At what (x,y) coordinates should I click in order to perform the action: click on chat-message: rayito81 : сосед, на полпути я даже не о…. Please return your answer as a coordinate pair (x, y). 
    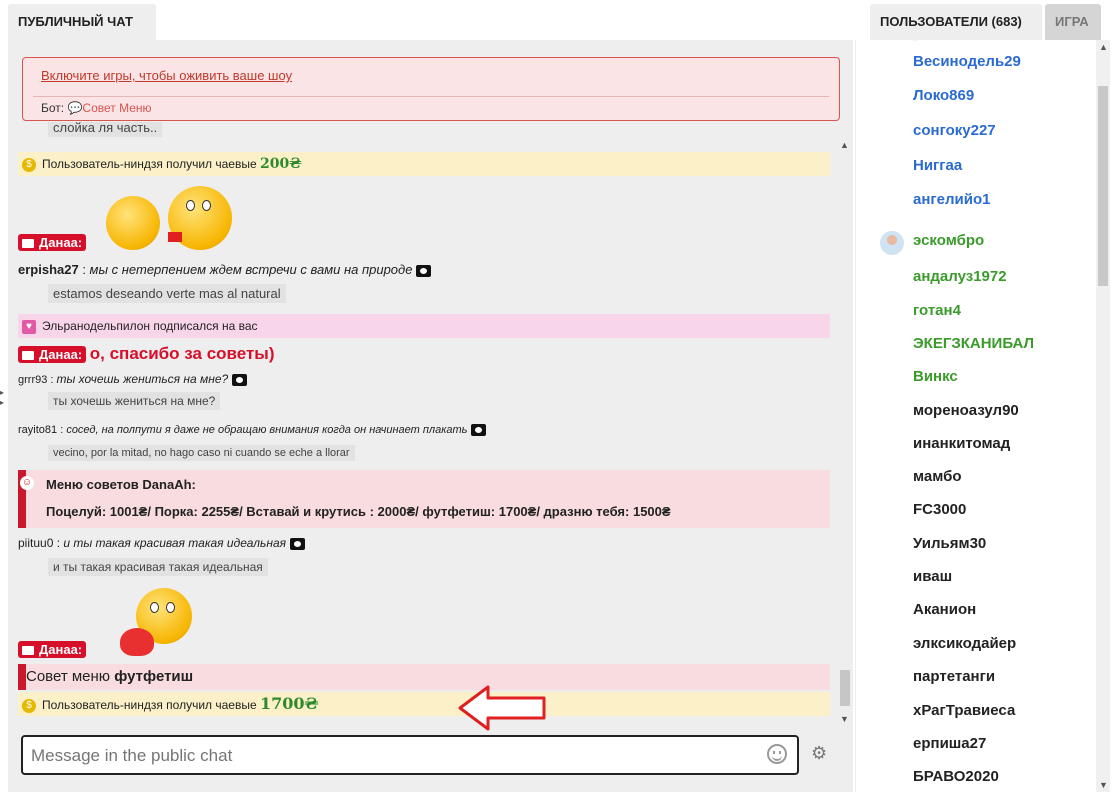
    Looking at the image, I should click on (424, 430).